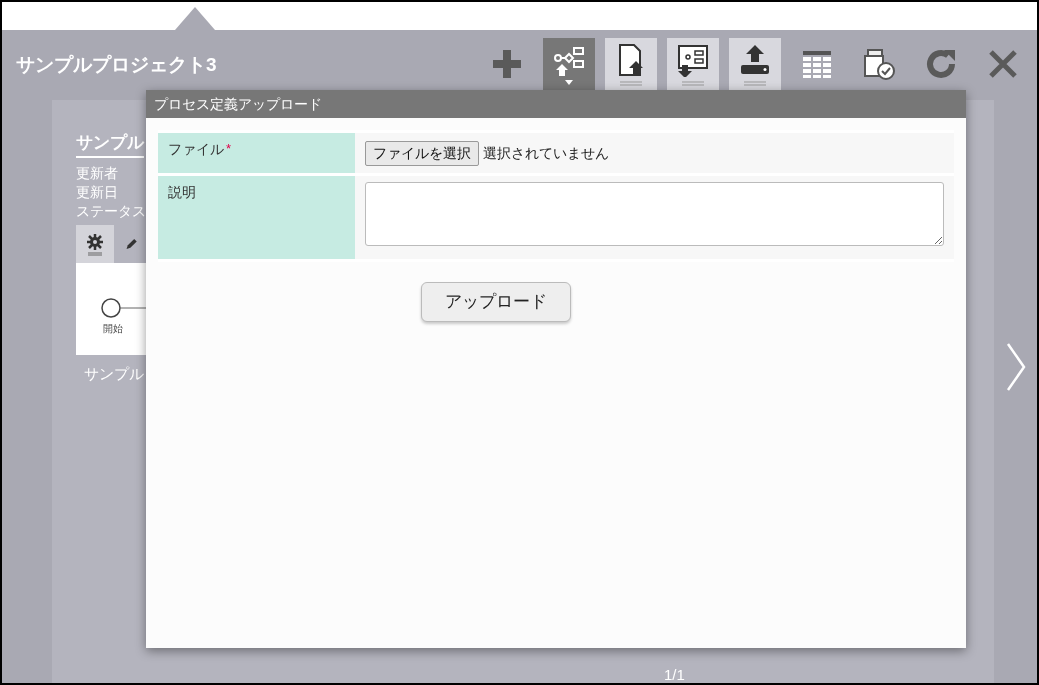  What do you see at coordinates (114, 373) in the screenshot?
I see `card-description: サンプル` at bounding box center [114, 373].